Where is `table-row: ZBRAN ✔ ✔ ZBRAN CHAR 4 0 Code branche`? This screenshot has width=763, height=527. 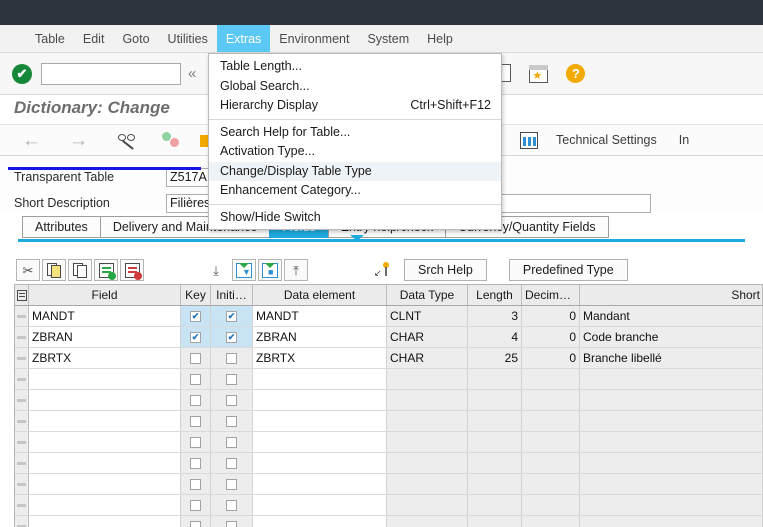 table-row: ZBRAN ✔ ✔ ZBRAN CHAR 4 0 Code branche is located at coordinates (389, 337).